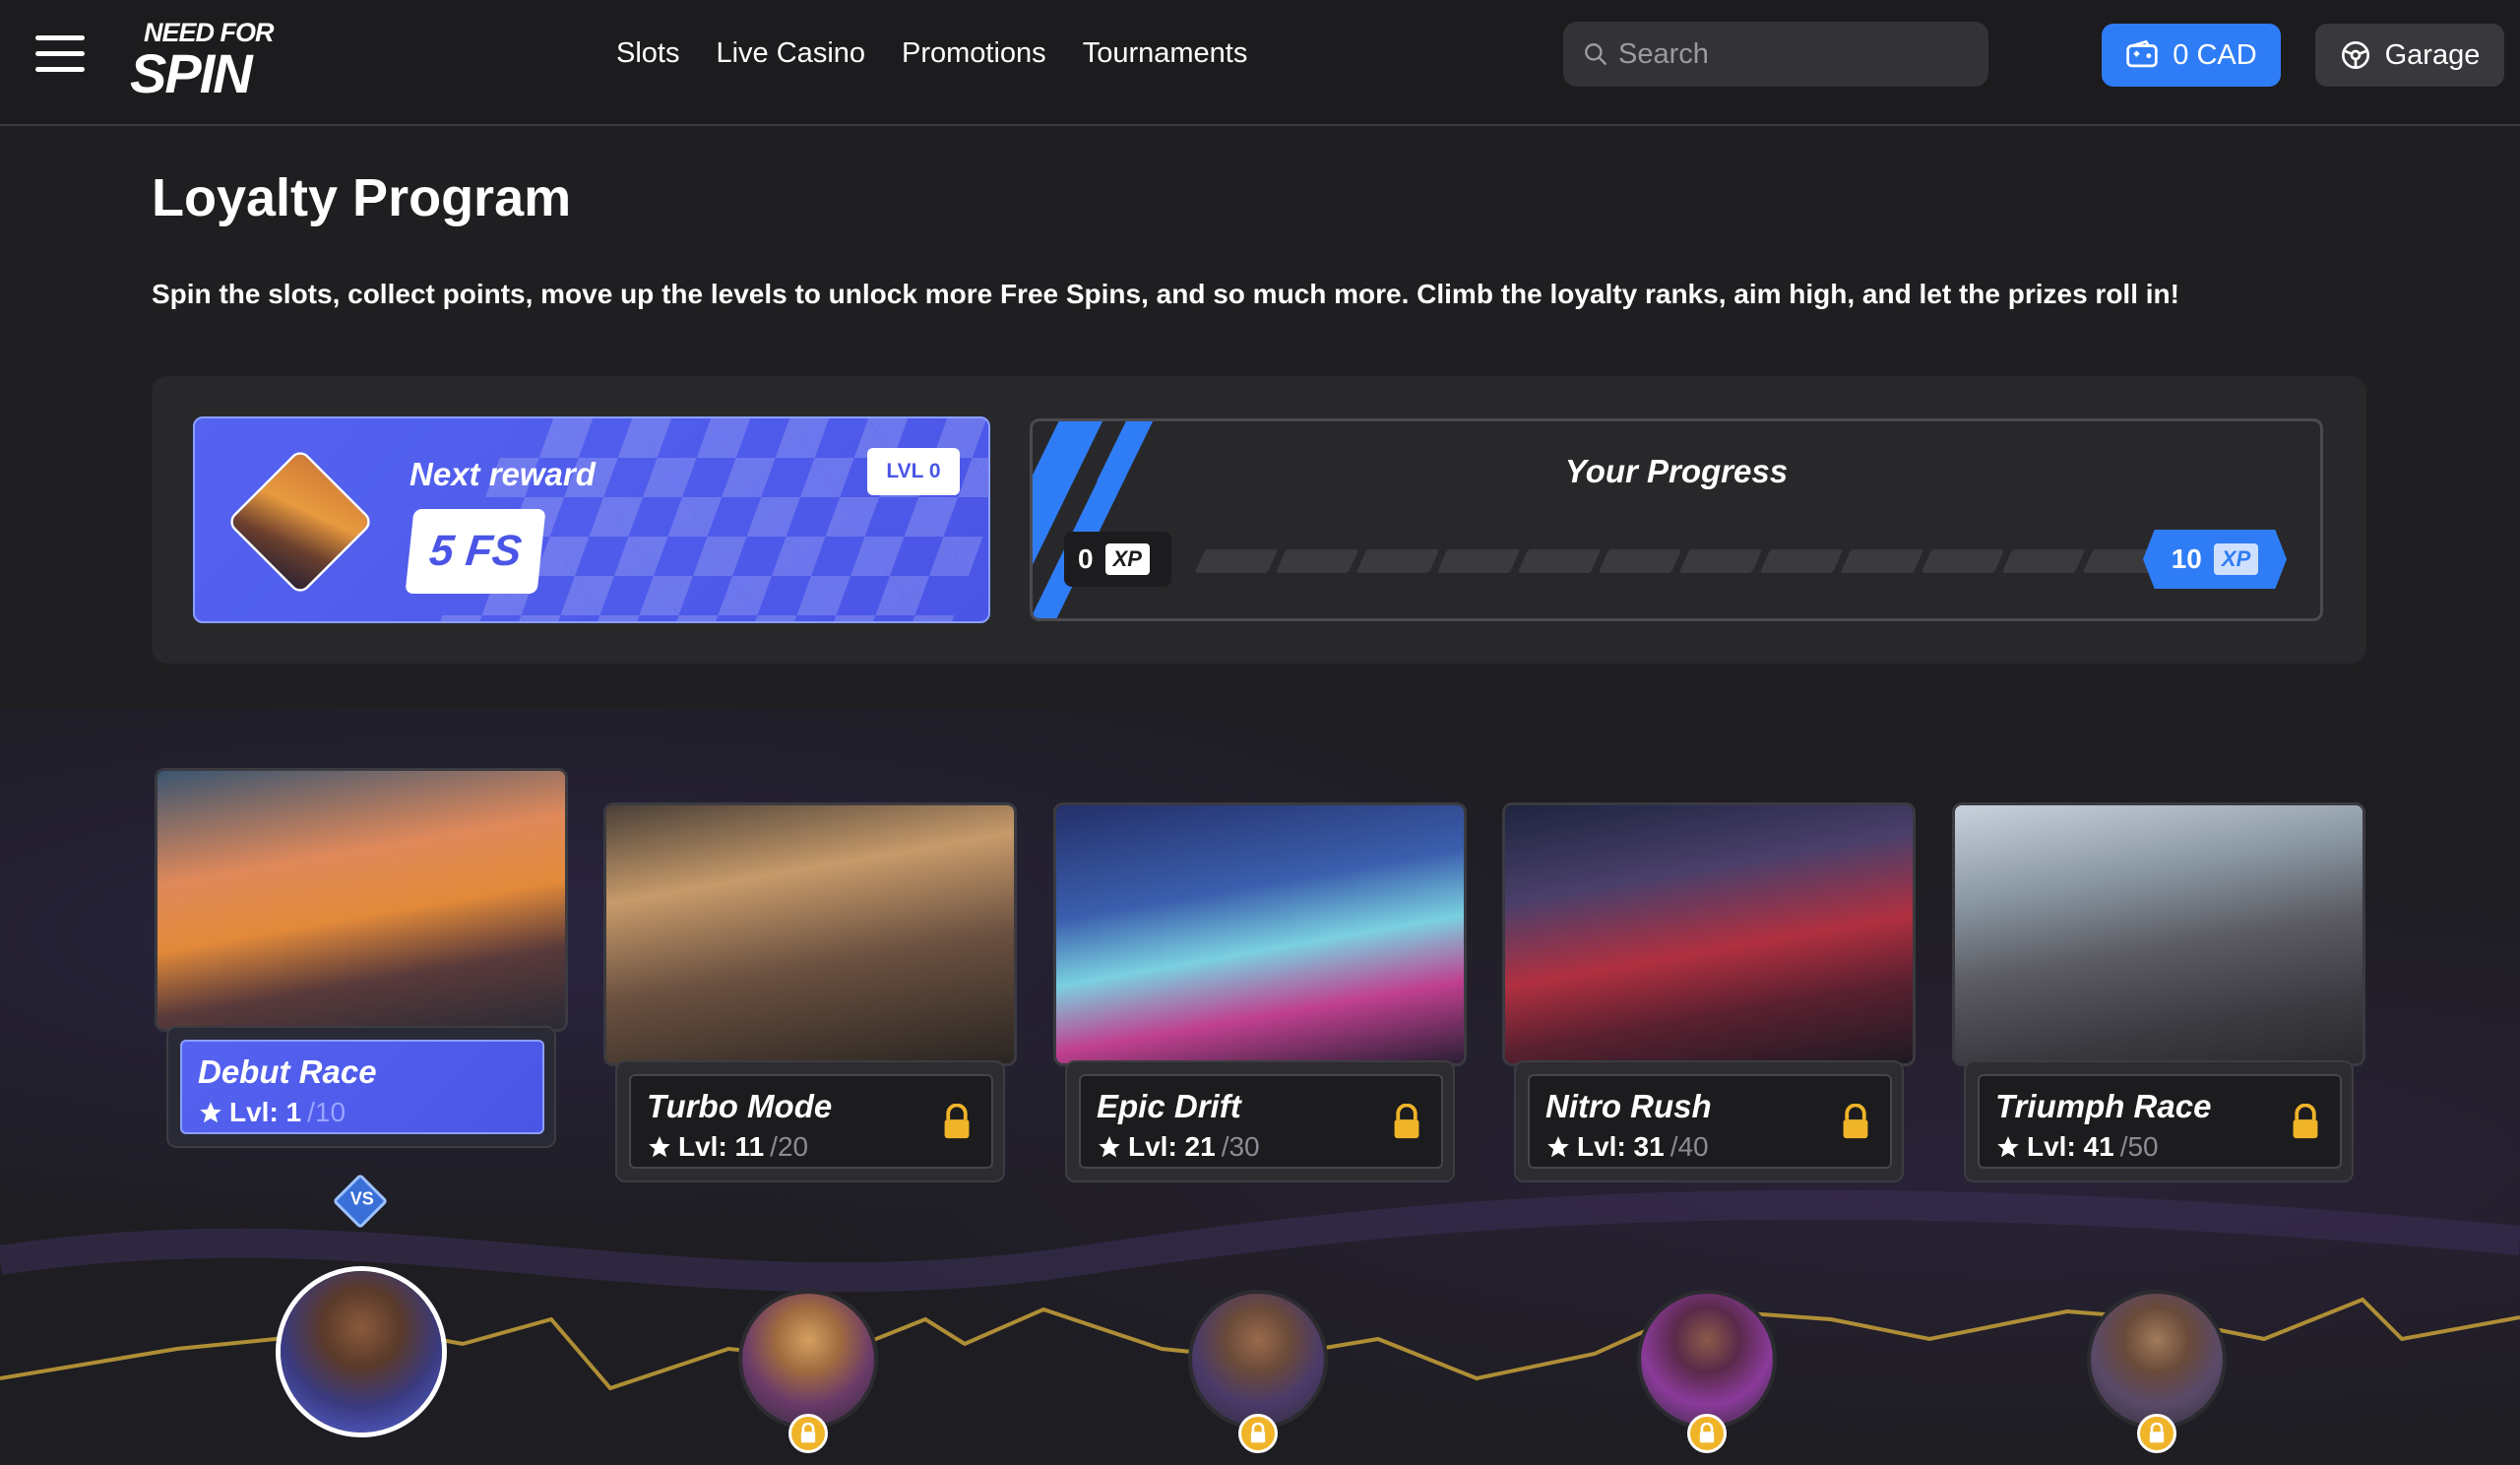 The height and width of the screenshot is (1465, 2520). I want to click on progress-title: Your Progress, so click(1676, 471).